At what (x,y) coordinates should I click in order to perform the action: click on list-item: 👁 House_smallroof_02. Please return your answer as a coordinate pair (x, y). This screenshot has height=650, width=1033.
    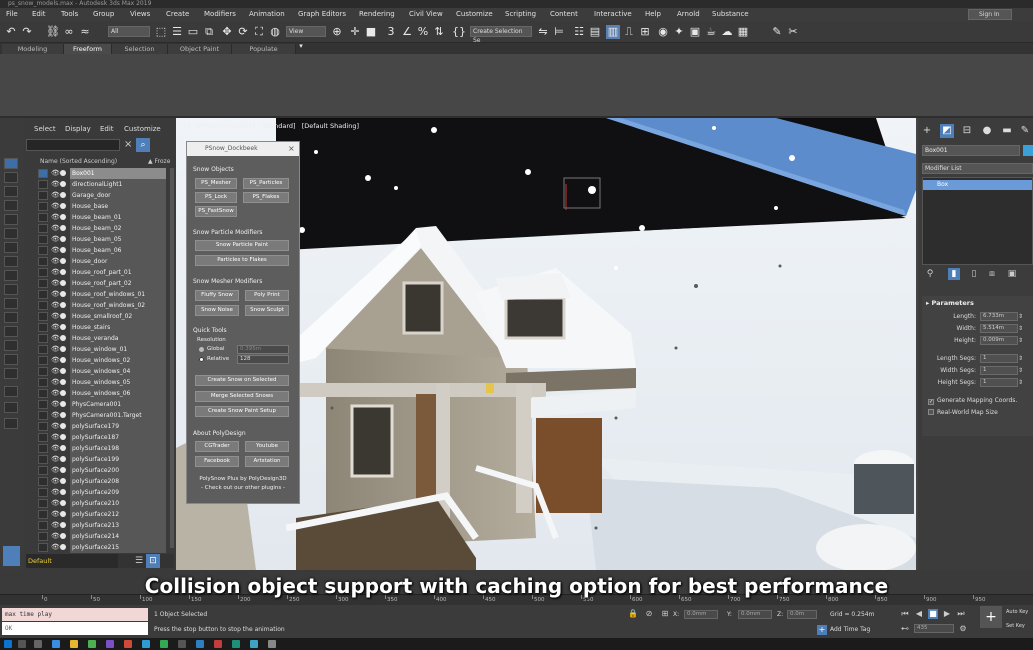
    Looking at the image, I should click on (102, 316).